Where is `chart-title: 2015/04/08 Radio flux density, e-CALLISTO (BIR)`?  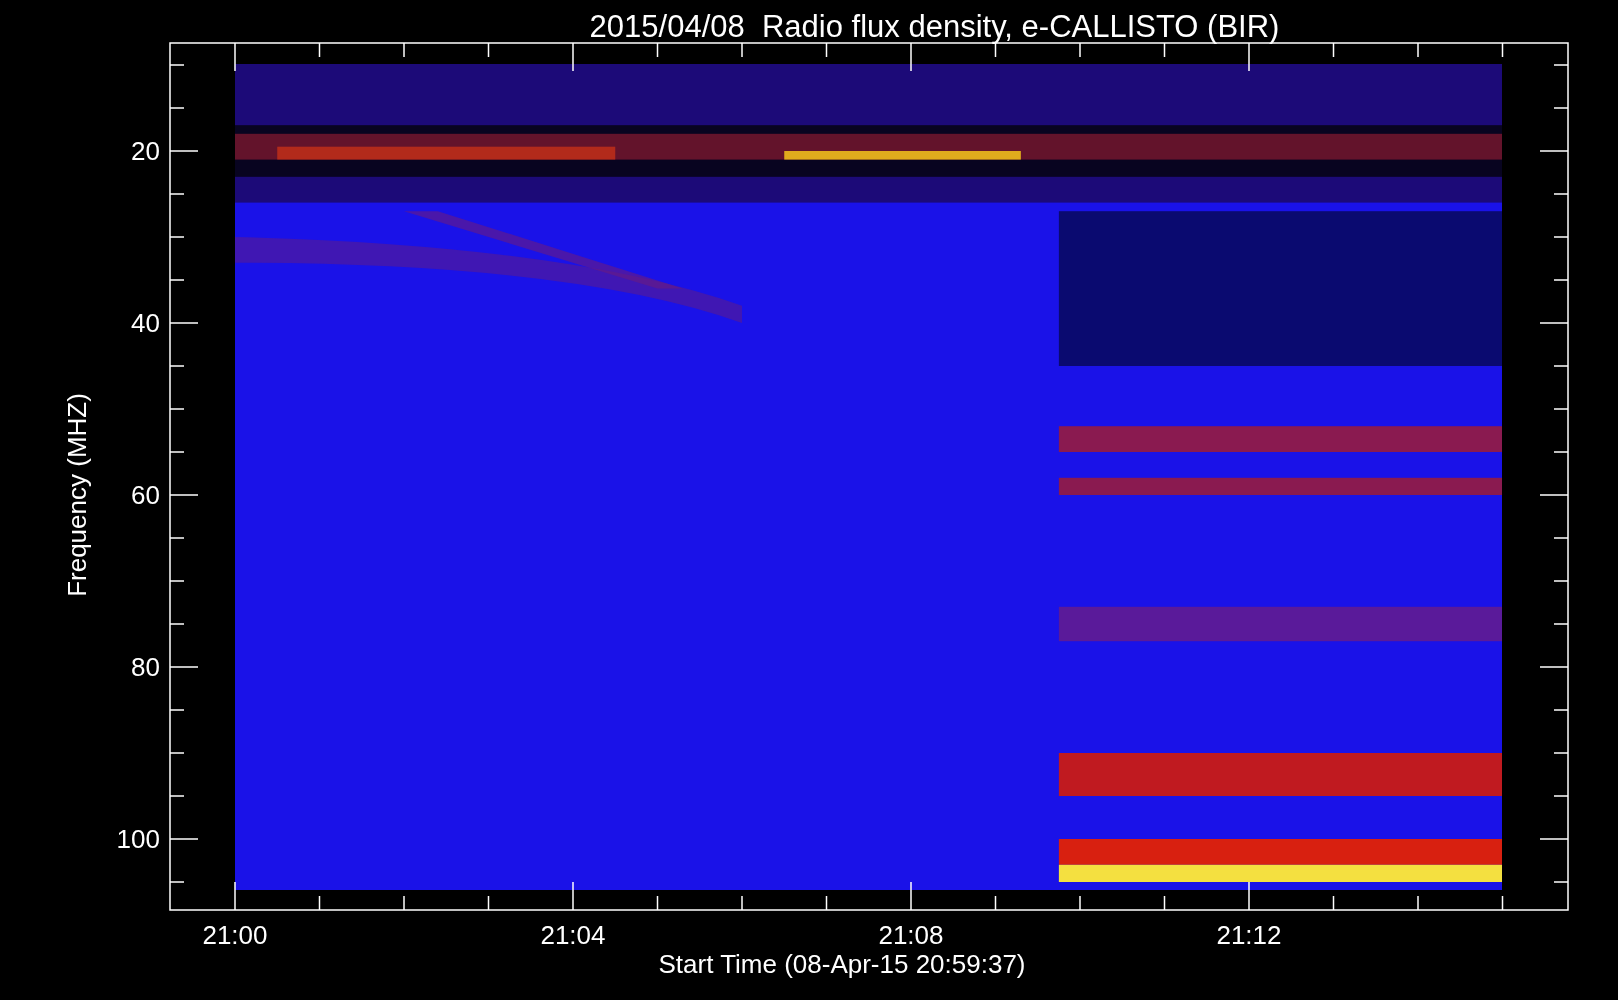
chart-title: 2015/04/08 Radio flux density, e-CALLISTO (BIR) is located at coordinates (934, 26).